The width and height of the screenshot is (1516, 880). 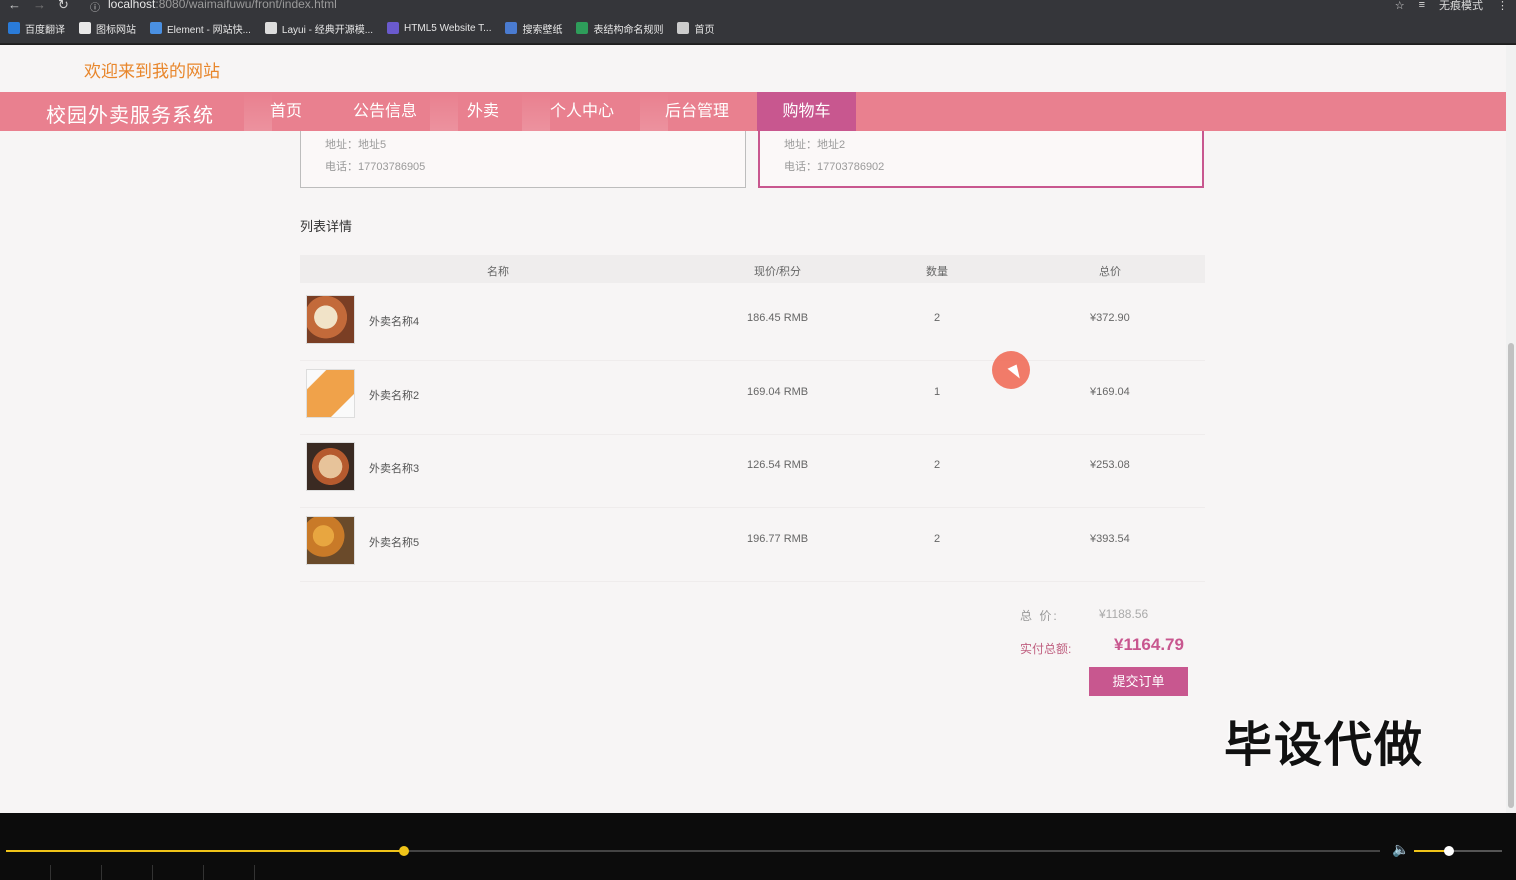 I want to click on bookmark-label: 百度翻译, so click(x=45, y=30).